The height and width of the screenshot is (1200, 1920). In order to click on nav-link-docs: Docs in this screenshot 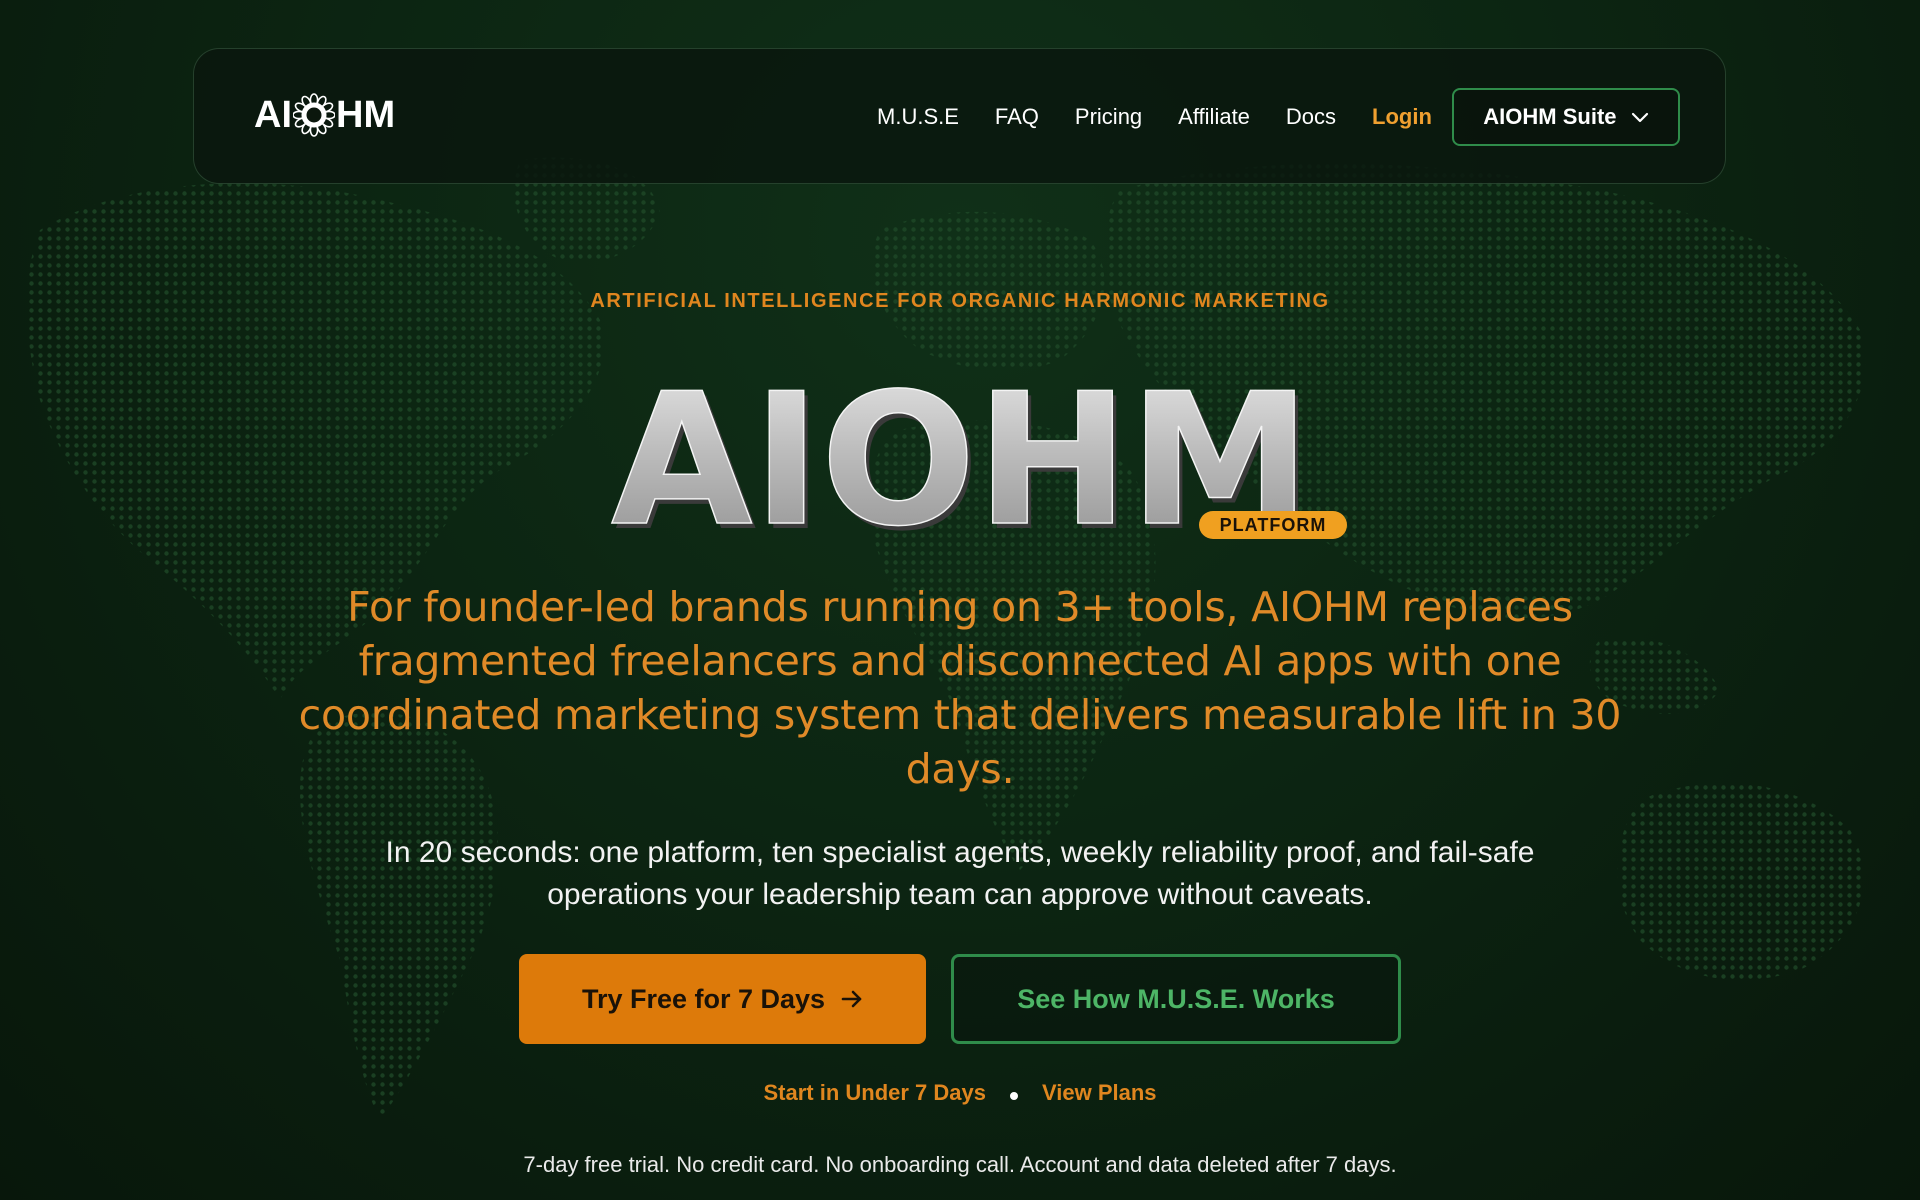, I will do `click(1311, 117)`.